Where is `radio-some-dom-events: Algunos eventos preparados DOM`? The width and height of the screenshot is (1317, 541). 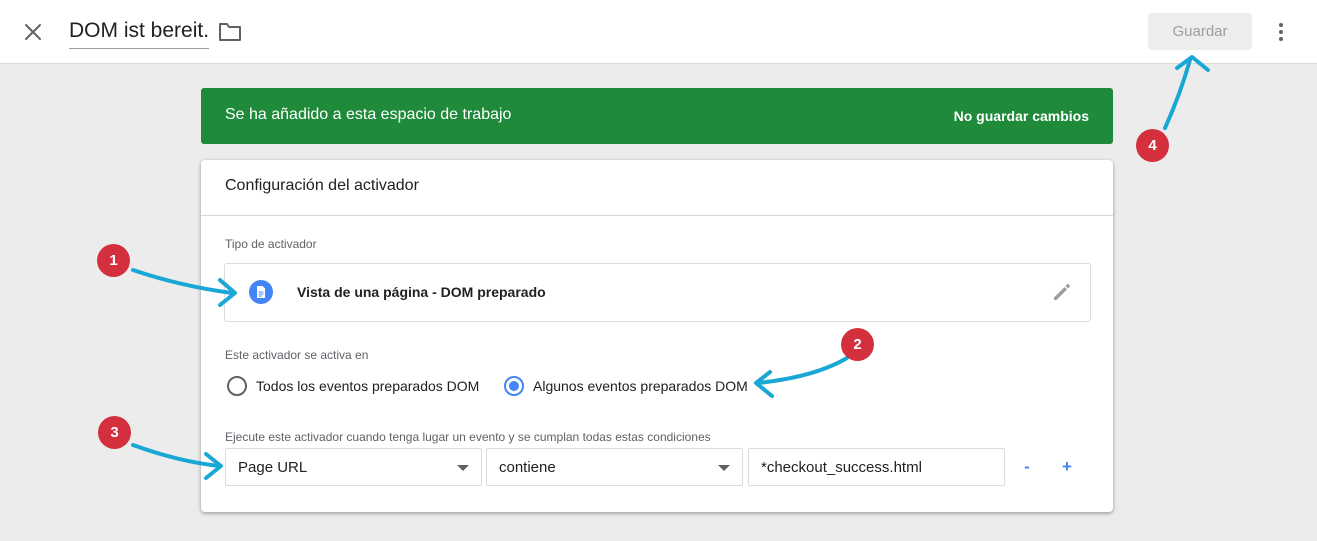
radio-some-dom-events: Algunos eventos preparados DOM is located at coordinates (626, 386).